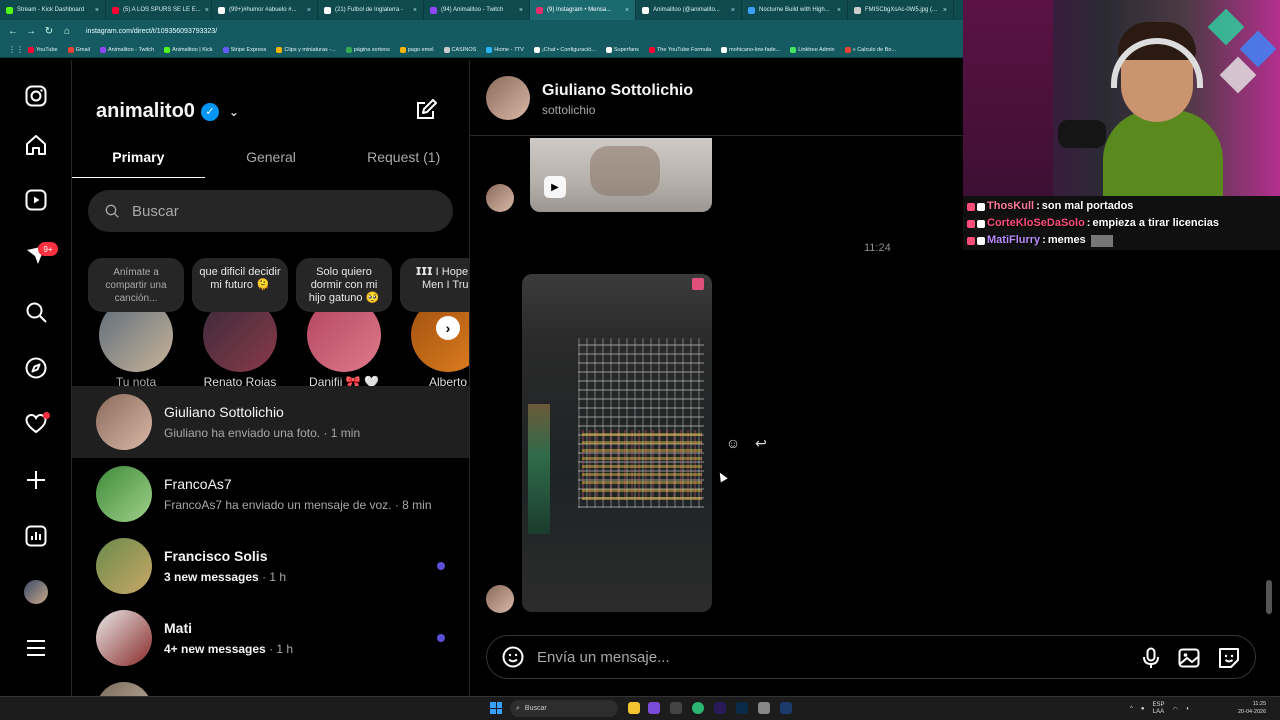  Describe the element at coordinates (583, 10) in the screenshot. I see `browser-tab: (9) Instagram • Mensa... ×` at that location.